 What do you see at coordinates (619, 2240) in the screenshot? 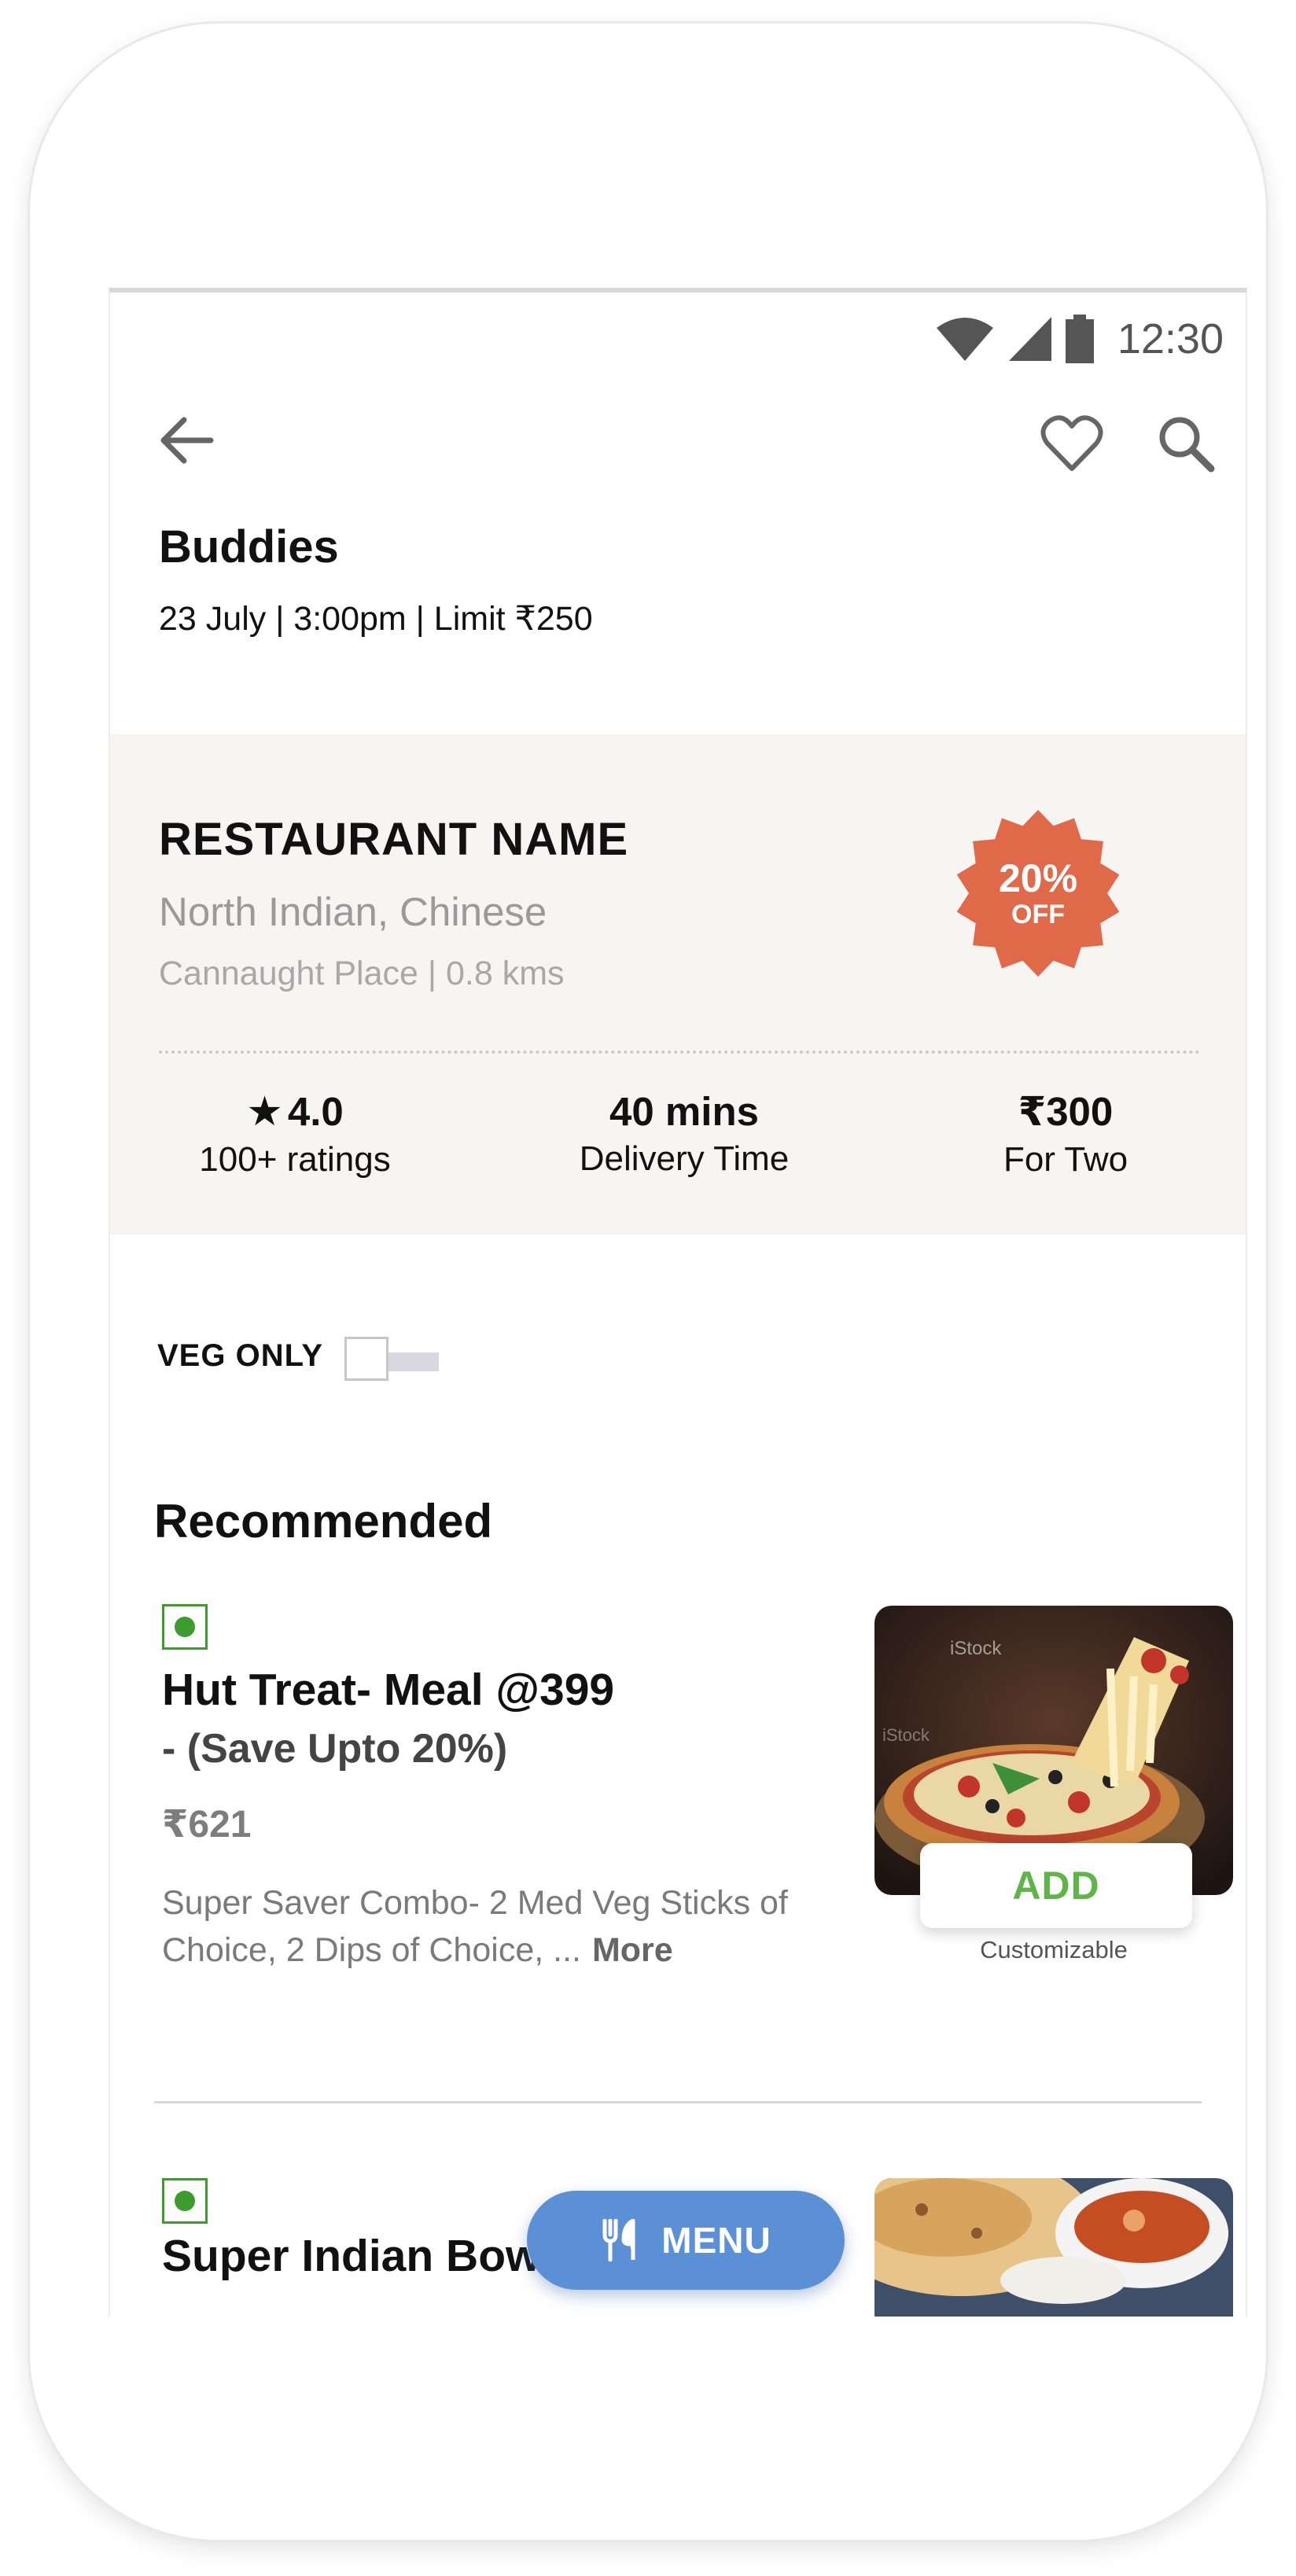
I see `cutlery-icon` at bounding box center [619, 2240].